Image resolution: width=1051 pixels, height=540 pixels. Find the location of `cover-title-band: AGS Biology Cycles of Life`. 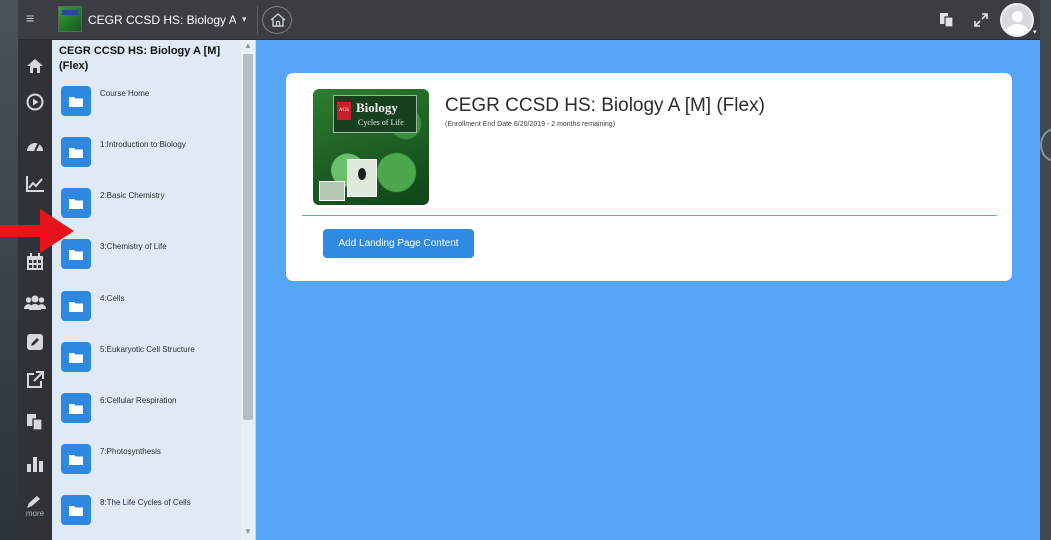

cover-title-band: AGS Biology Cycles of Life is located at coordinates (375, 114).